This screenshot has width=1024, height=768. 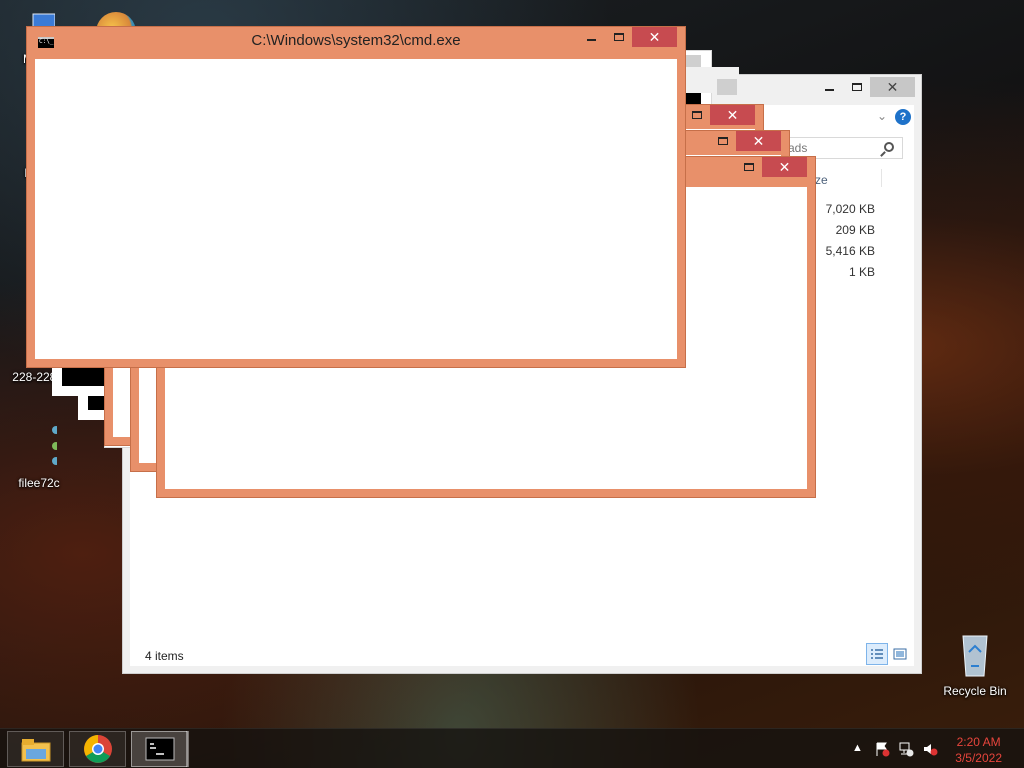 I want to click on help-icon: ?, so click(x=903, y=117).